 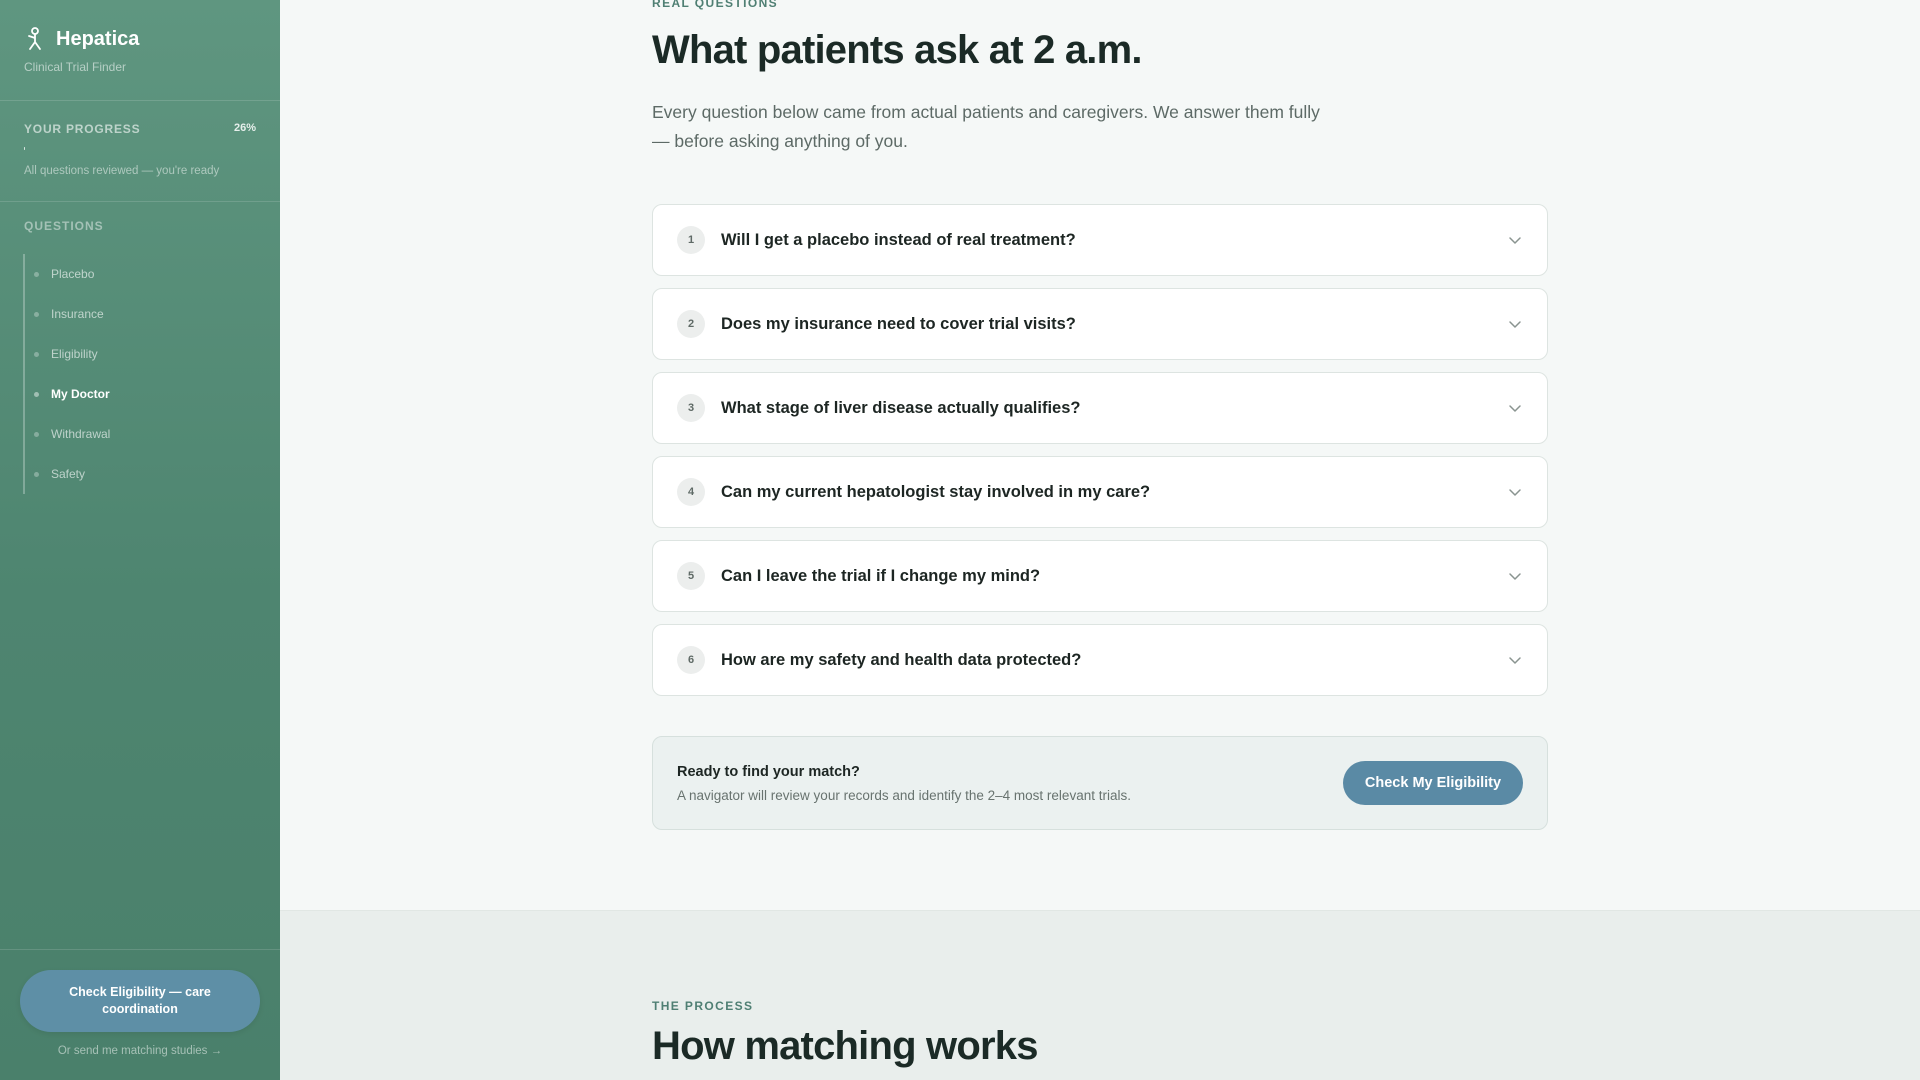 I want to click on brand-title: Hepatica, so click(x=98, y=38).